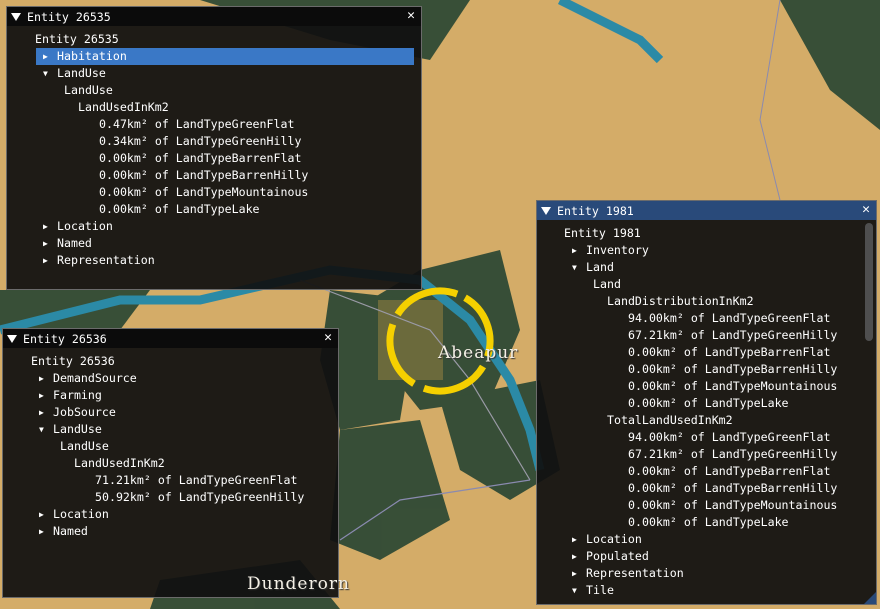 The width and height of the screenshot is (880, 609). What do you see at coordinates (200, 141) in the screenshot?
I see `land-value-item: 0.34km² of LandTypeGreenHilly` at bounding box center [200, 141].